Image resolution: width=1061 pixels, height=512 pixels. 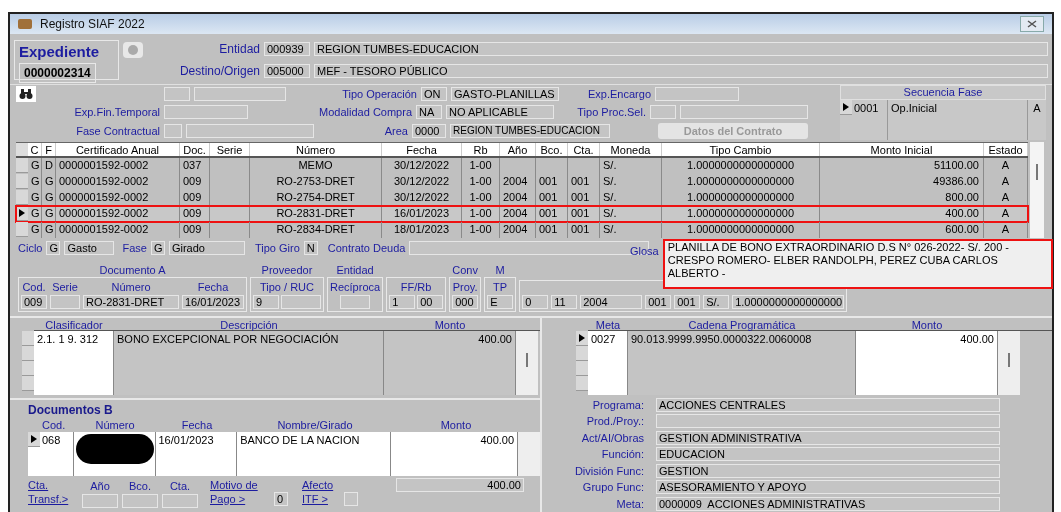 What do you see at coordinates (131, 302) in the screenshot?
I see `input-field: RO-2831-DRET` at bounding box center [131, 302].